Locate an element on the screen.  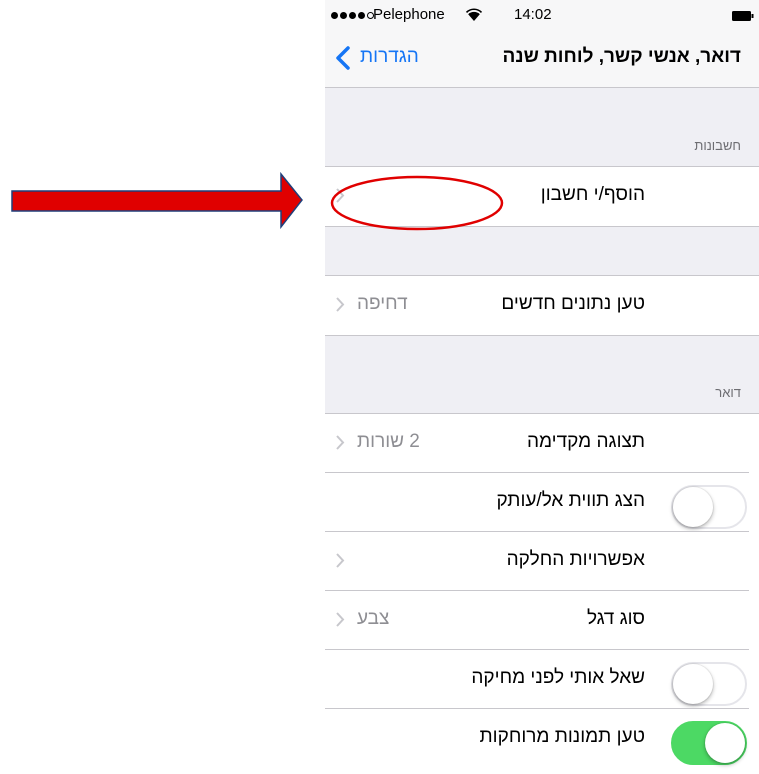
page-title: דואר, אנשי קשר, לוחות שנה is located at coordinates (621, 56).